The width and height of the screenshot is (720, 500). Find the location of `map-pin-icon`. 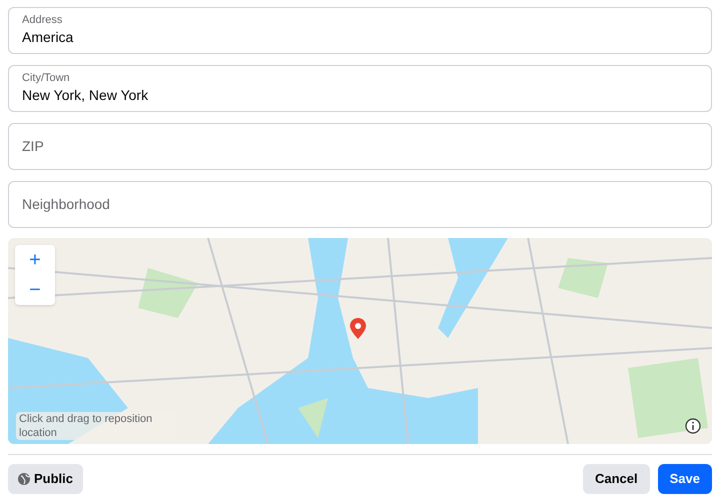

map-pin-icon is located at coordinates (358, 328).